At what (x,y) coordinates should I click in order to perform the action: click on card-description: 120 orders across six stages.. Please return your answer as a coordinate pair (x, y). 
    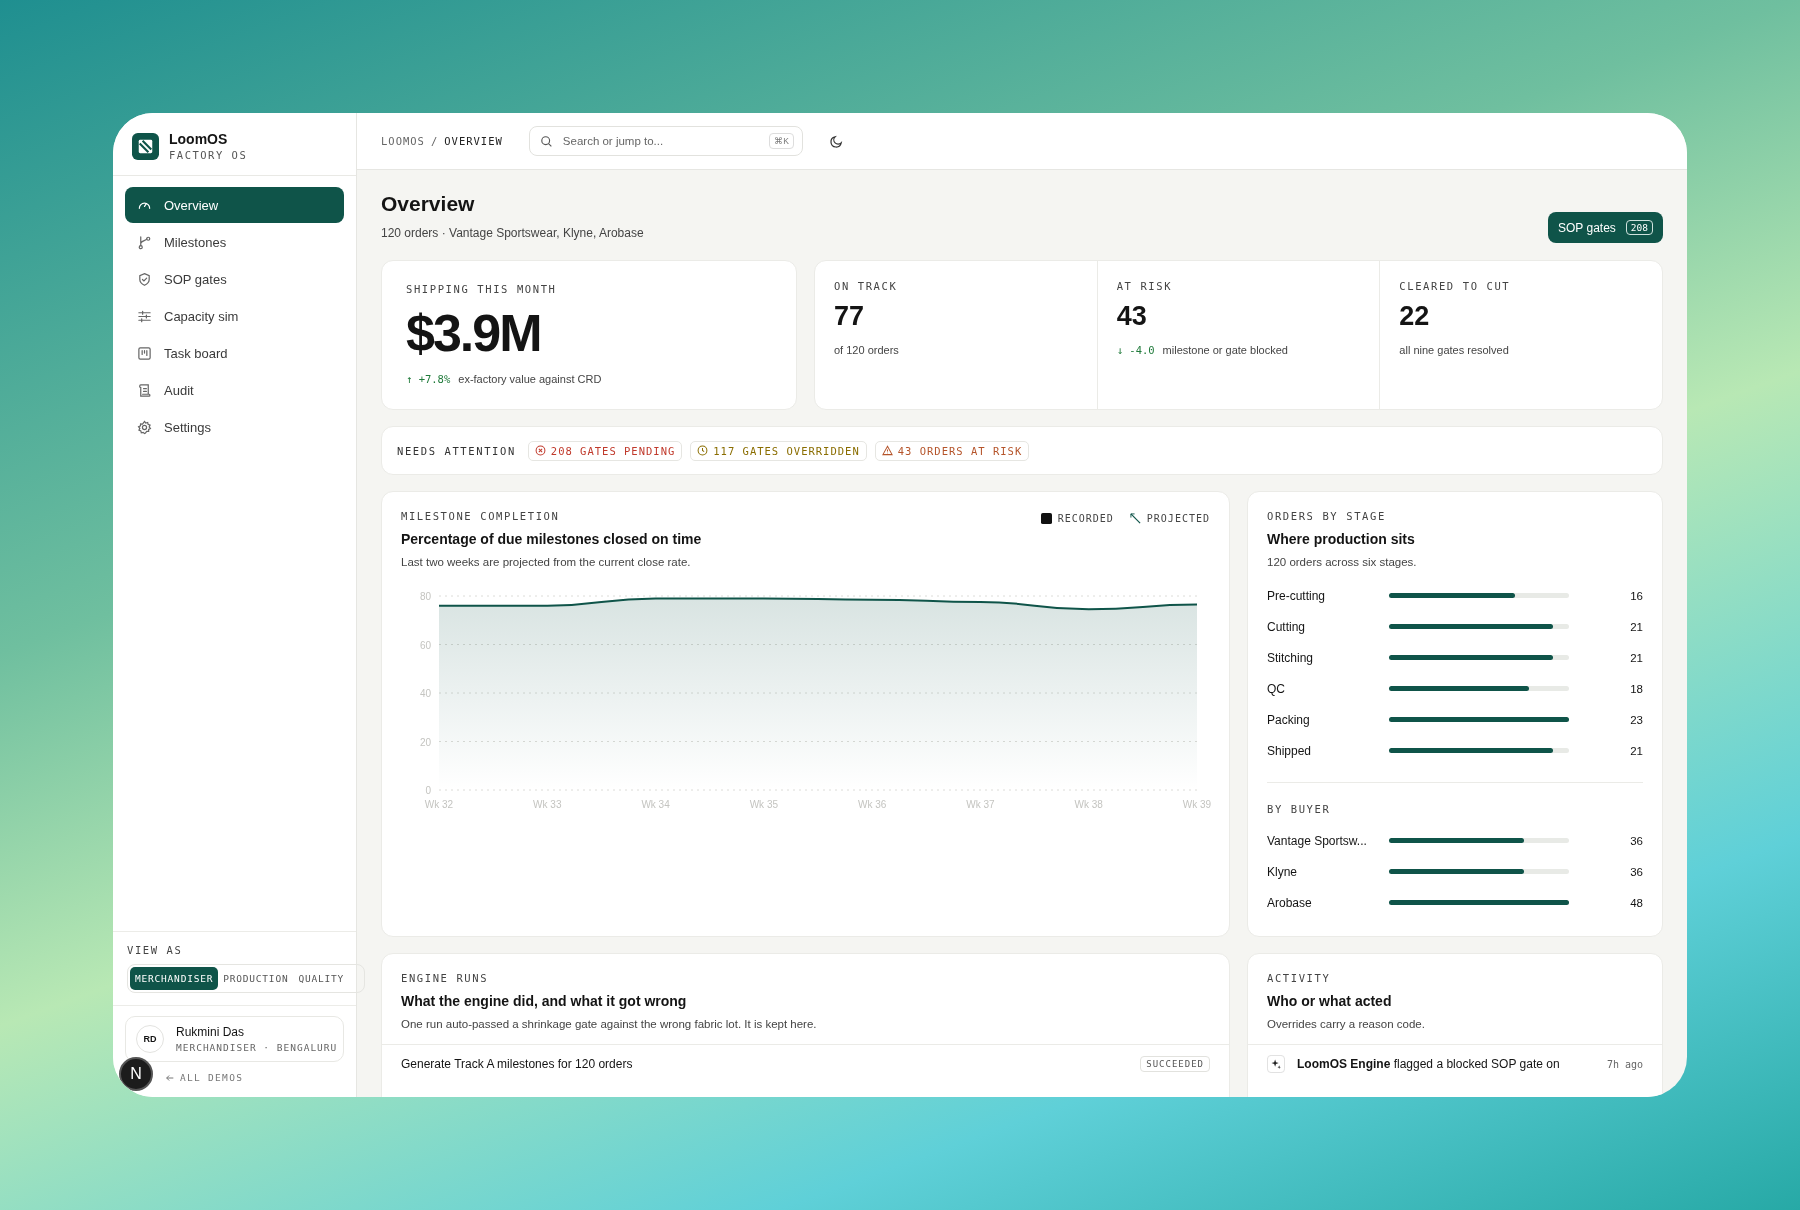
    Looking at the image, I should click on (1342, 562).